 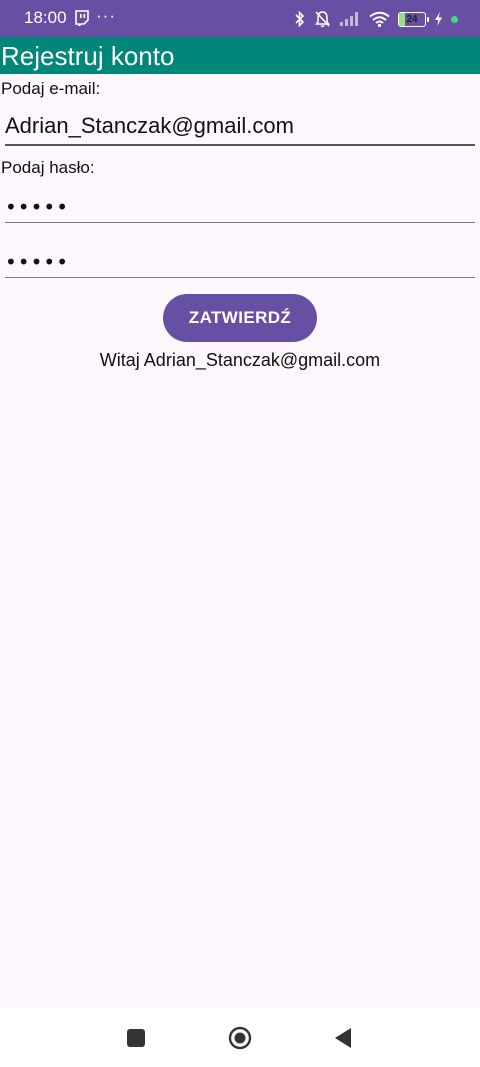 I want to click on battery-label: 24, so click(x=412, y=19).